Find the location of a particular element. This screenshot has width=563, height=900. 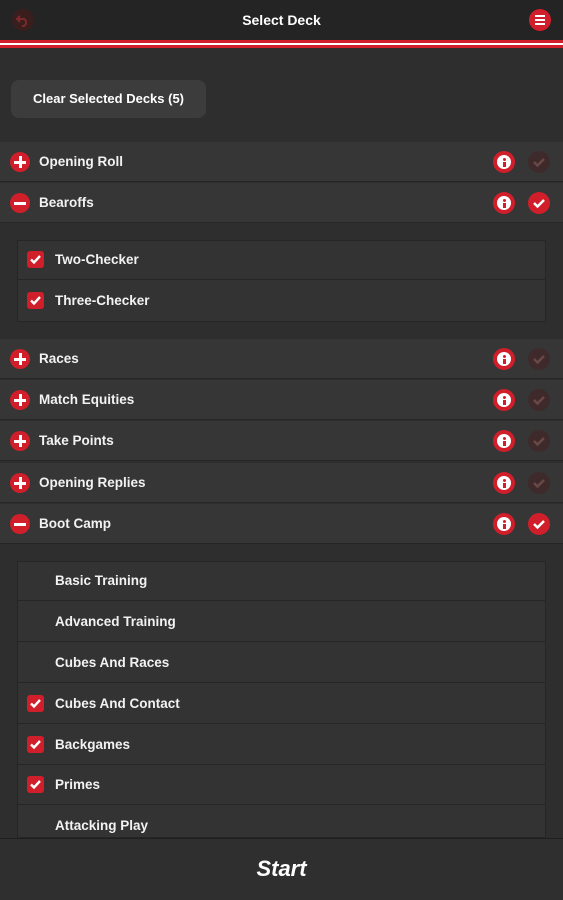

deck-row-opening-roll: Opening Roll is located at coordinates (281, 162).